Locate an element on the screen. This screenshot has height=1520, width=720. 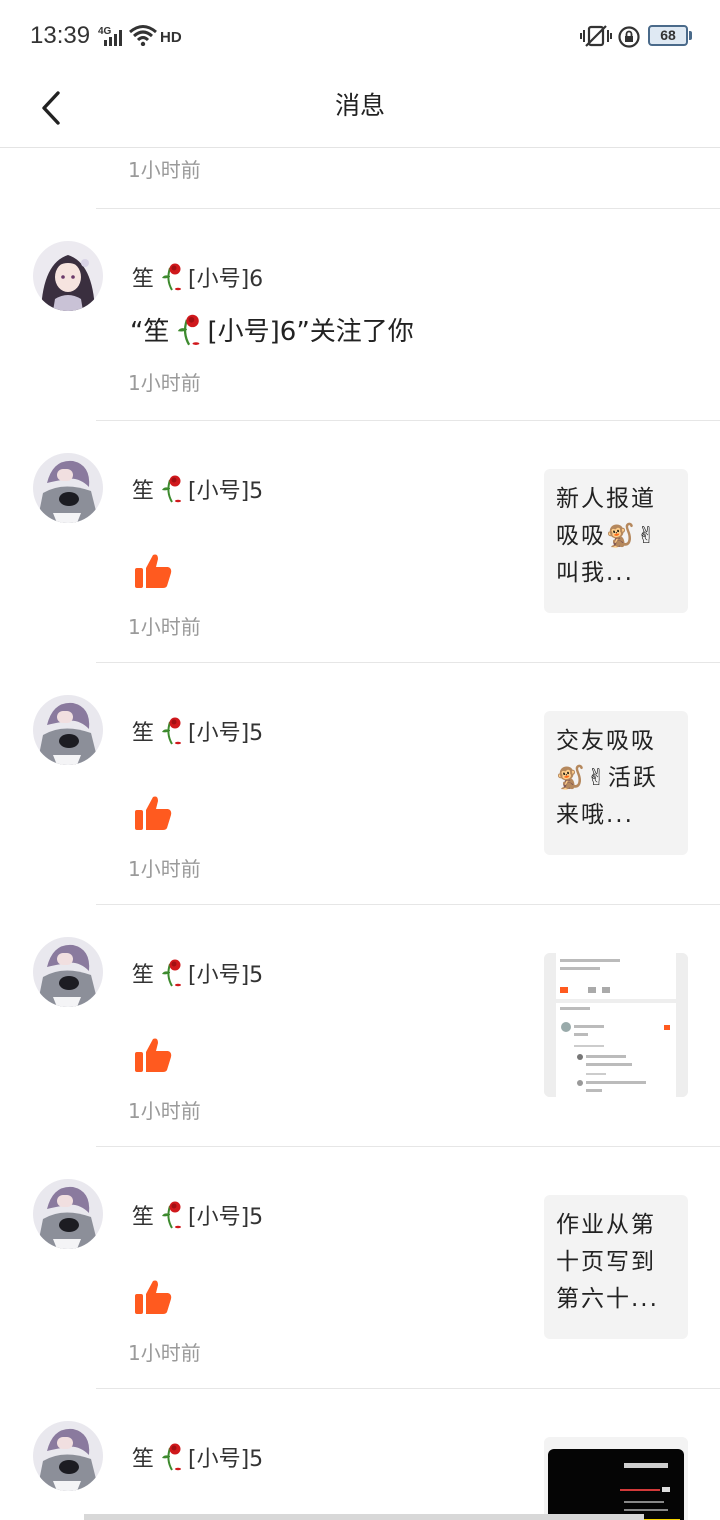
status-bar: 13:39 4G HD 68 is located at coordinates (360, 36).